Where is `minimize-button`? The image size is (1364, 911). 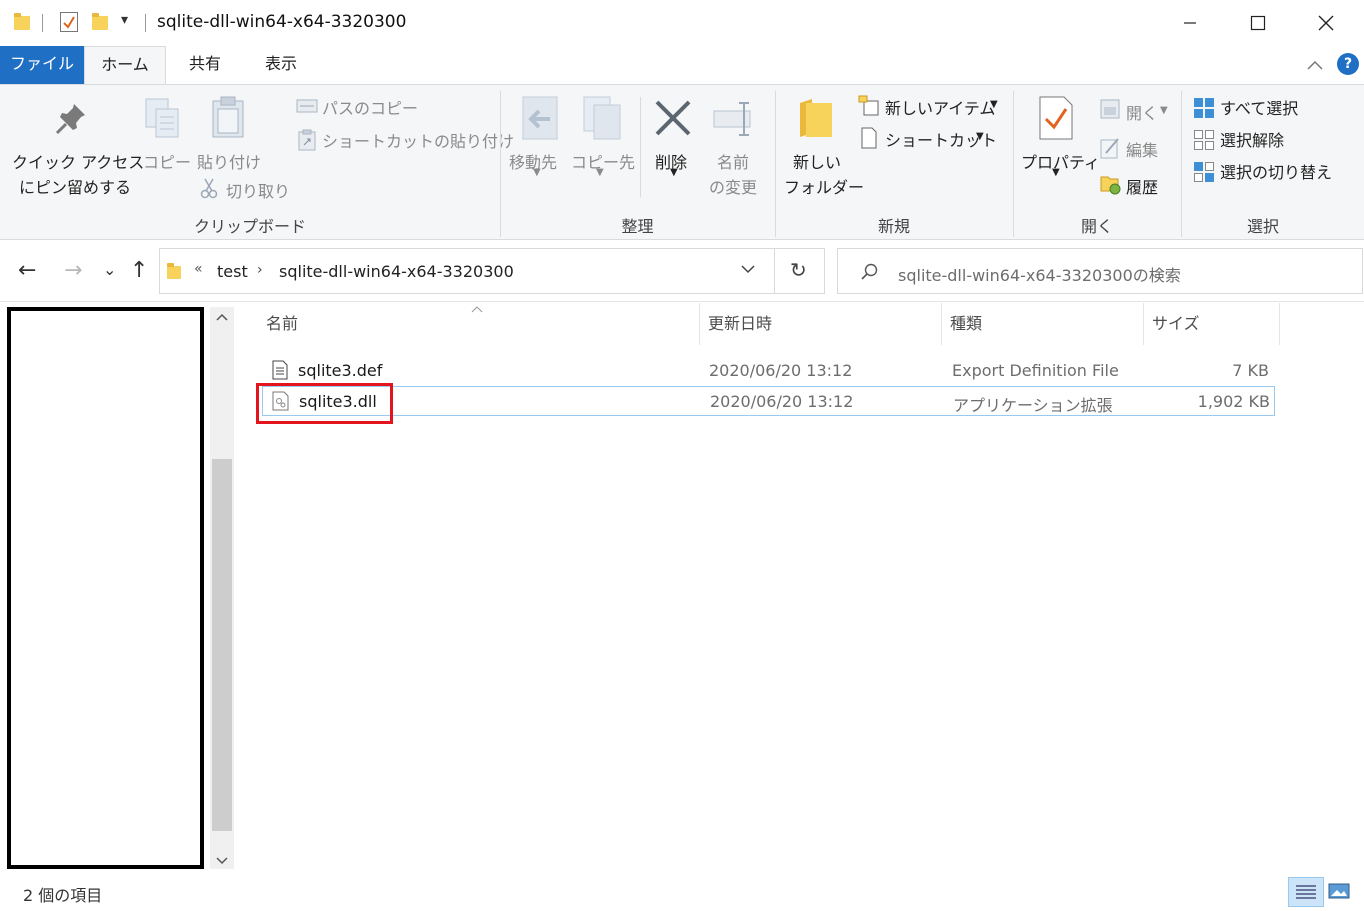
minimize-button is located at coordinates (1190, 23).